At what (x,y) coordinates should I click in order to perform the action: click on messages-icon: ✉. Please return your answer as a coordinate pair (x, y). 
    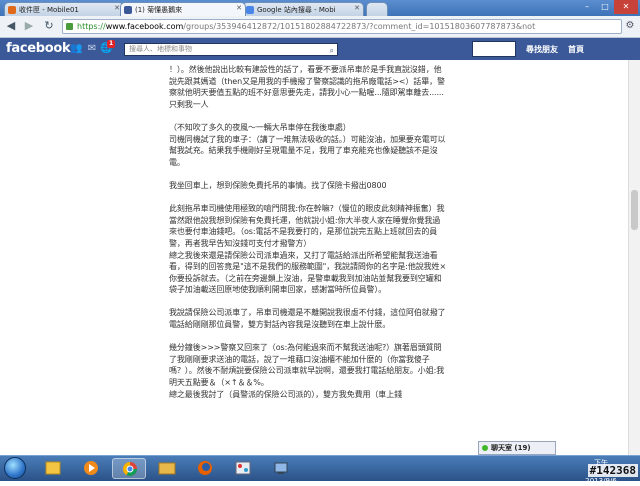
    Looking at the image, I should click on (92, 49).